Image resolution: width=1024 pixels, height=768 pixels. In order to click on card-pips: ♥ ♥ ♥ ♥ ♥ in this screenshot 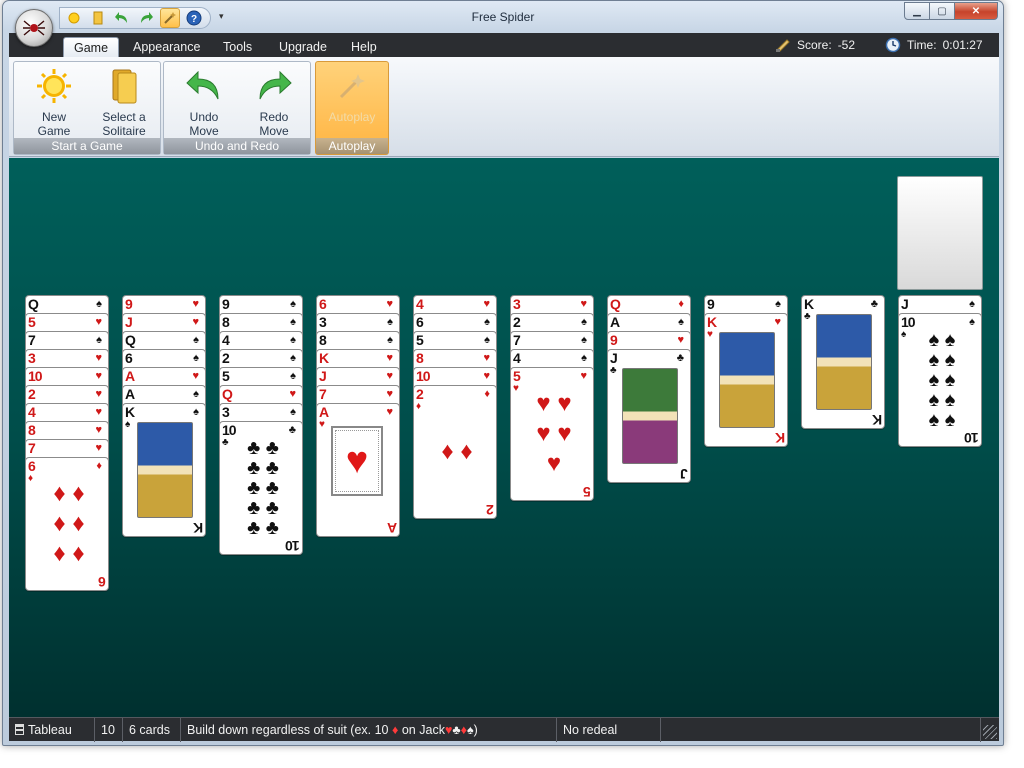, I will do `click(554, 433)`.